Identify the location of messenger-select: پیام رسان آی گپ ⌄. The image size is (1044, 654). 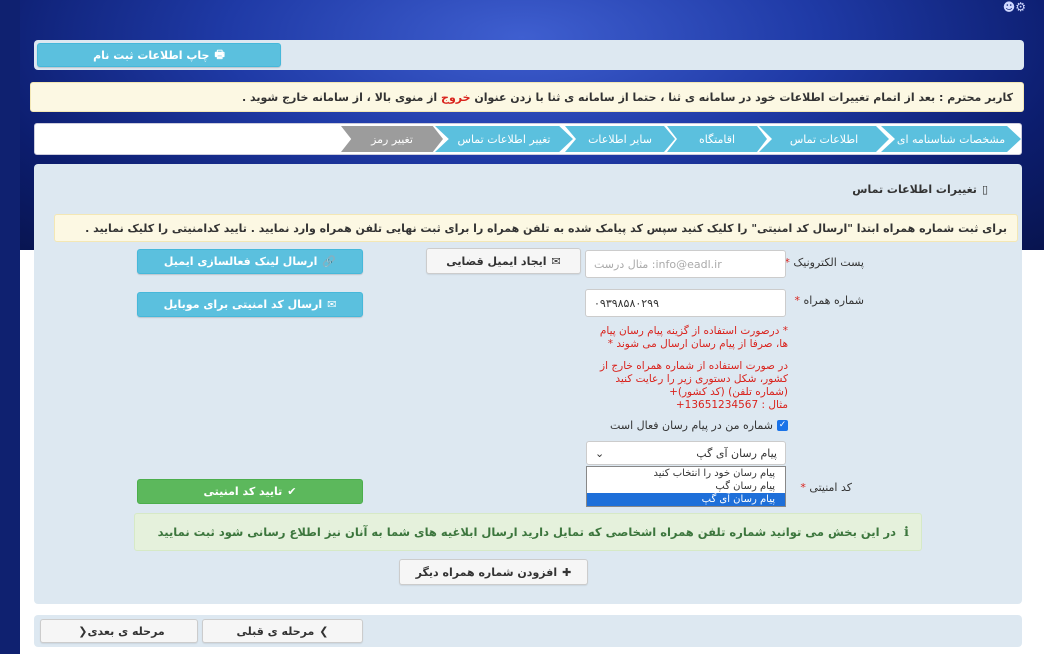
(686, 453).